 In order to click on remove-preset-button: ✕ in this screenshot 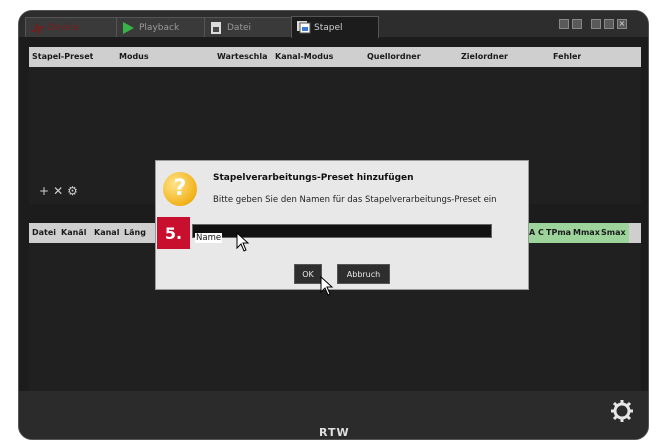, I will do `click(58, 191)`.